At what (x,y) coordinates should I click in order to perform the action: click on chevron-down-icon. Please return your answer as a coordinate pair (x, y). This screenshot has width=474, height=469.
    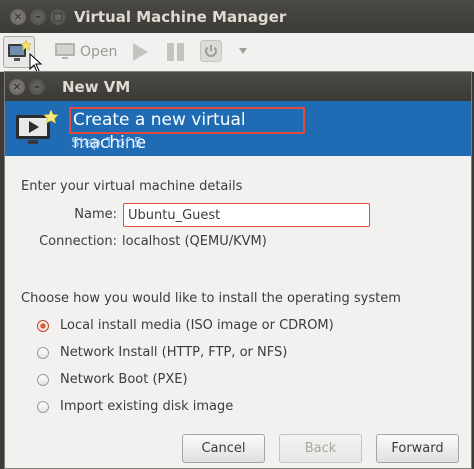
    Looking at the image, I should click on (243, 51).